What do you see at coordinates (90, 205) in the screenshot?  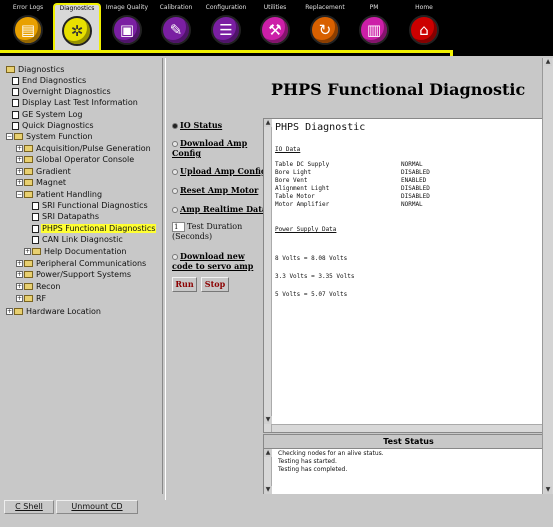 I see `tree-item-sri-functional: SRI Functional Diagnostics` at bounding box center [90, 205].